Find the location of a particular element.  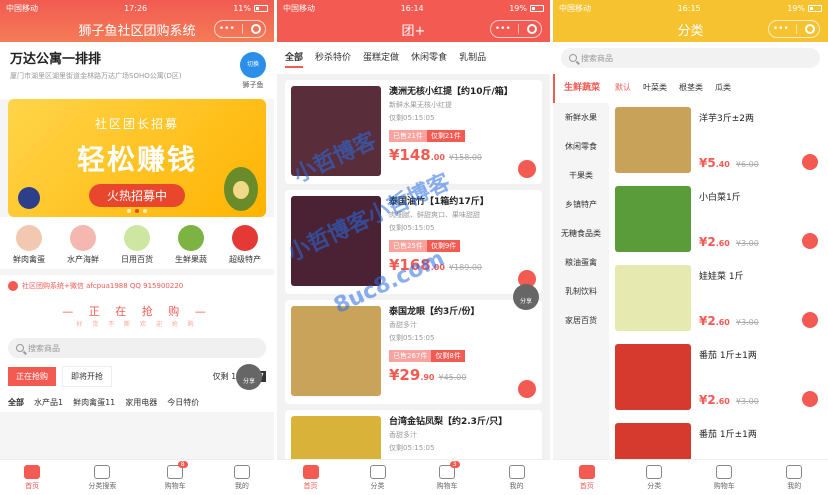

category-item: 日用百货 is located at coordinates (137, 245).